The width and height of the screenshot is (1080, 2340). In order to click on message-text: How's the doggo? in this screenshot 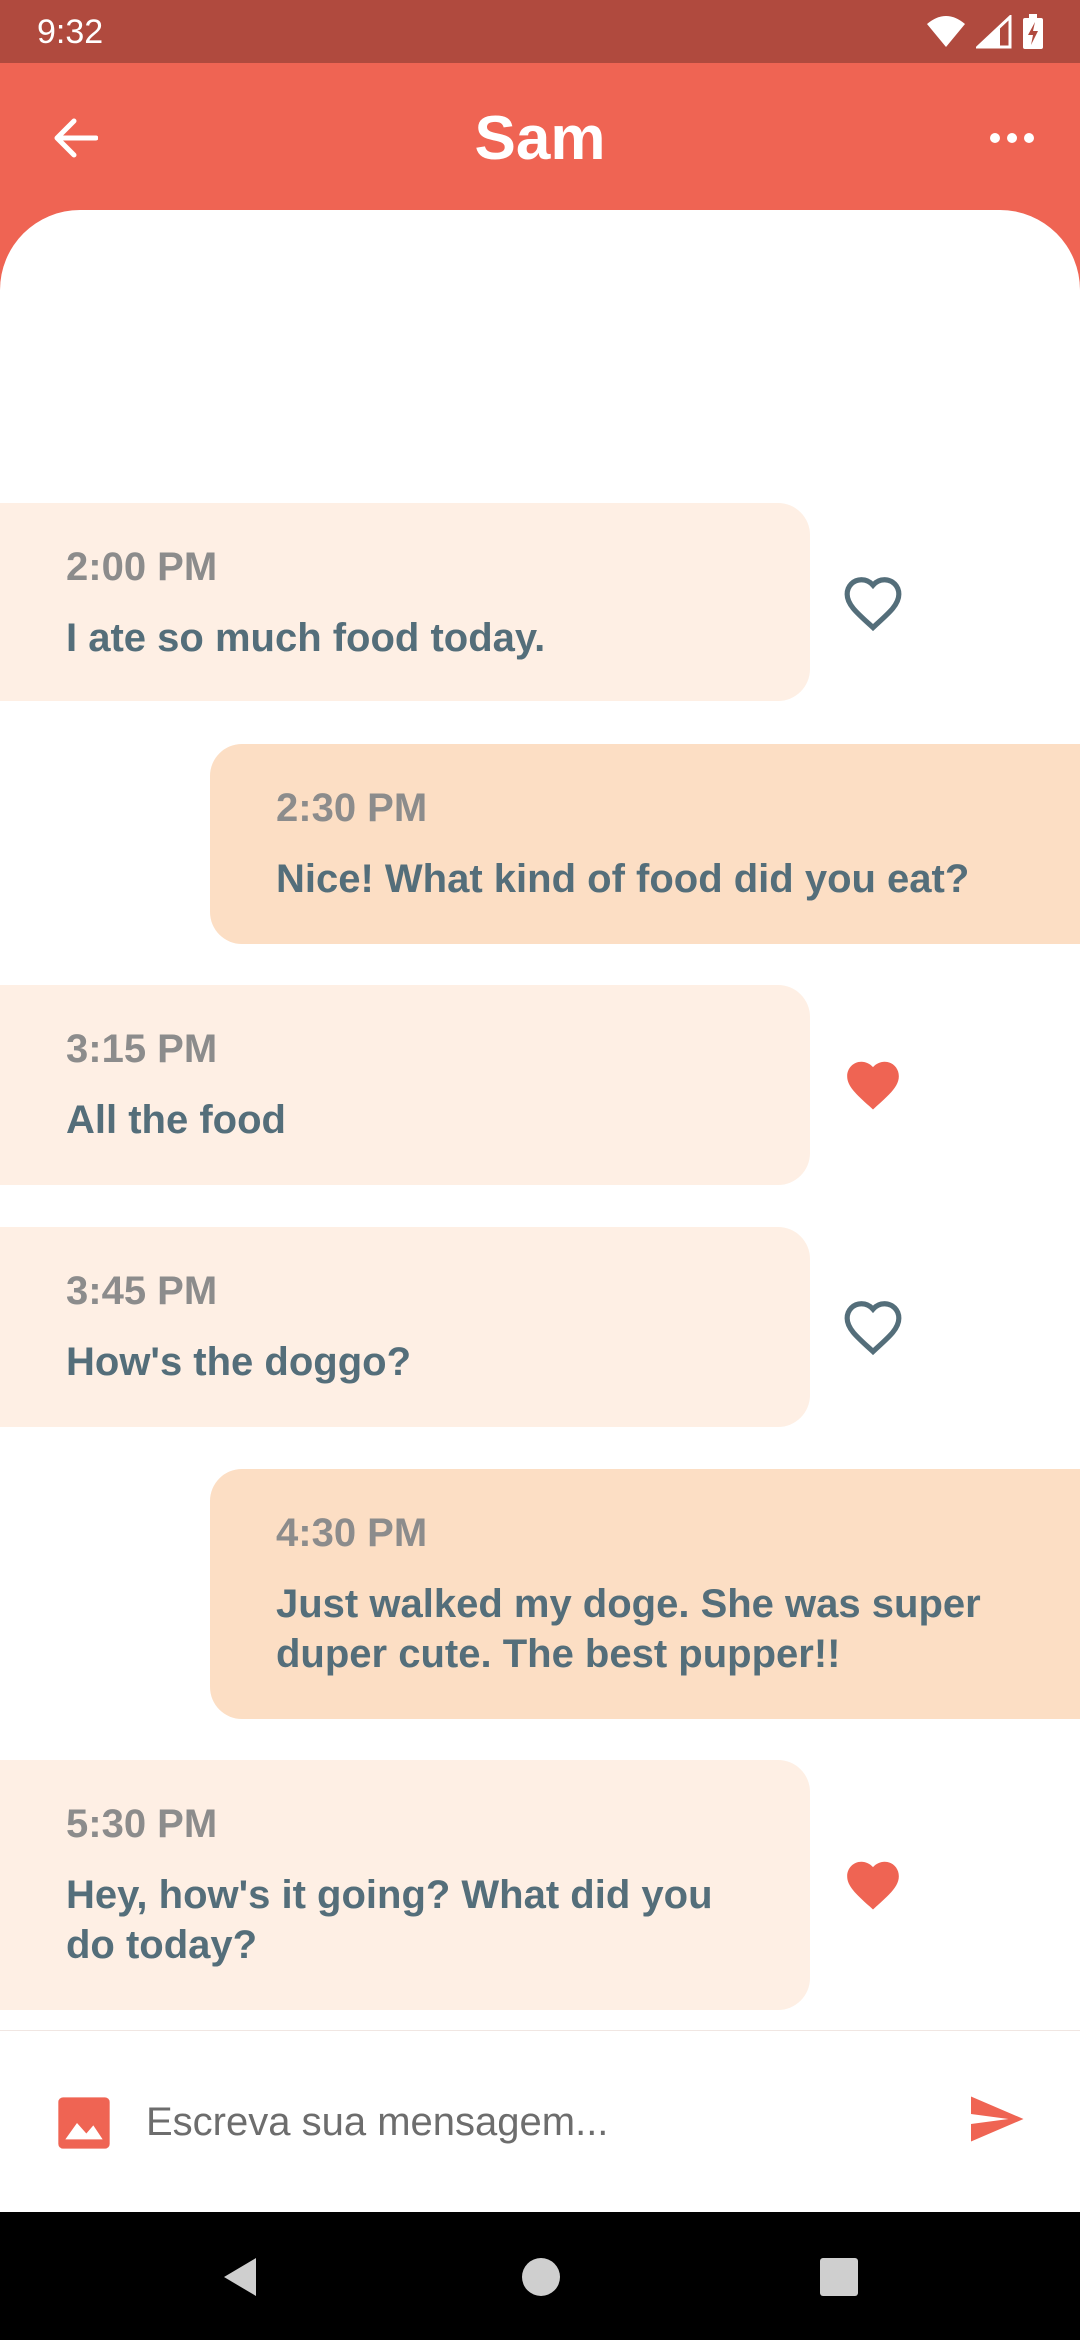, I will do `click(239, 1362)`.